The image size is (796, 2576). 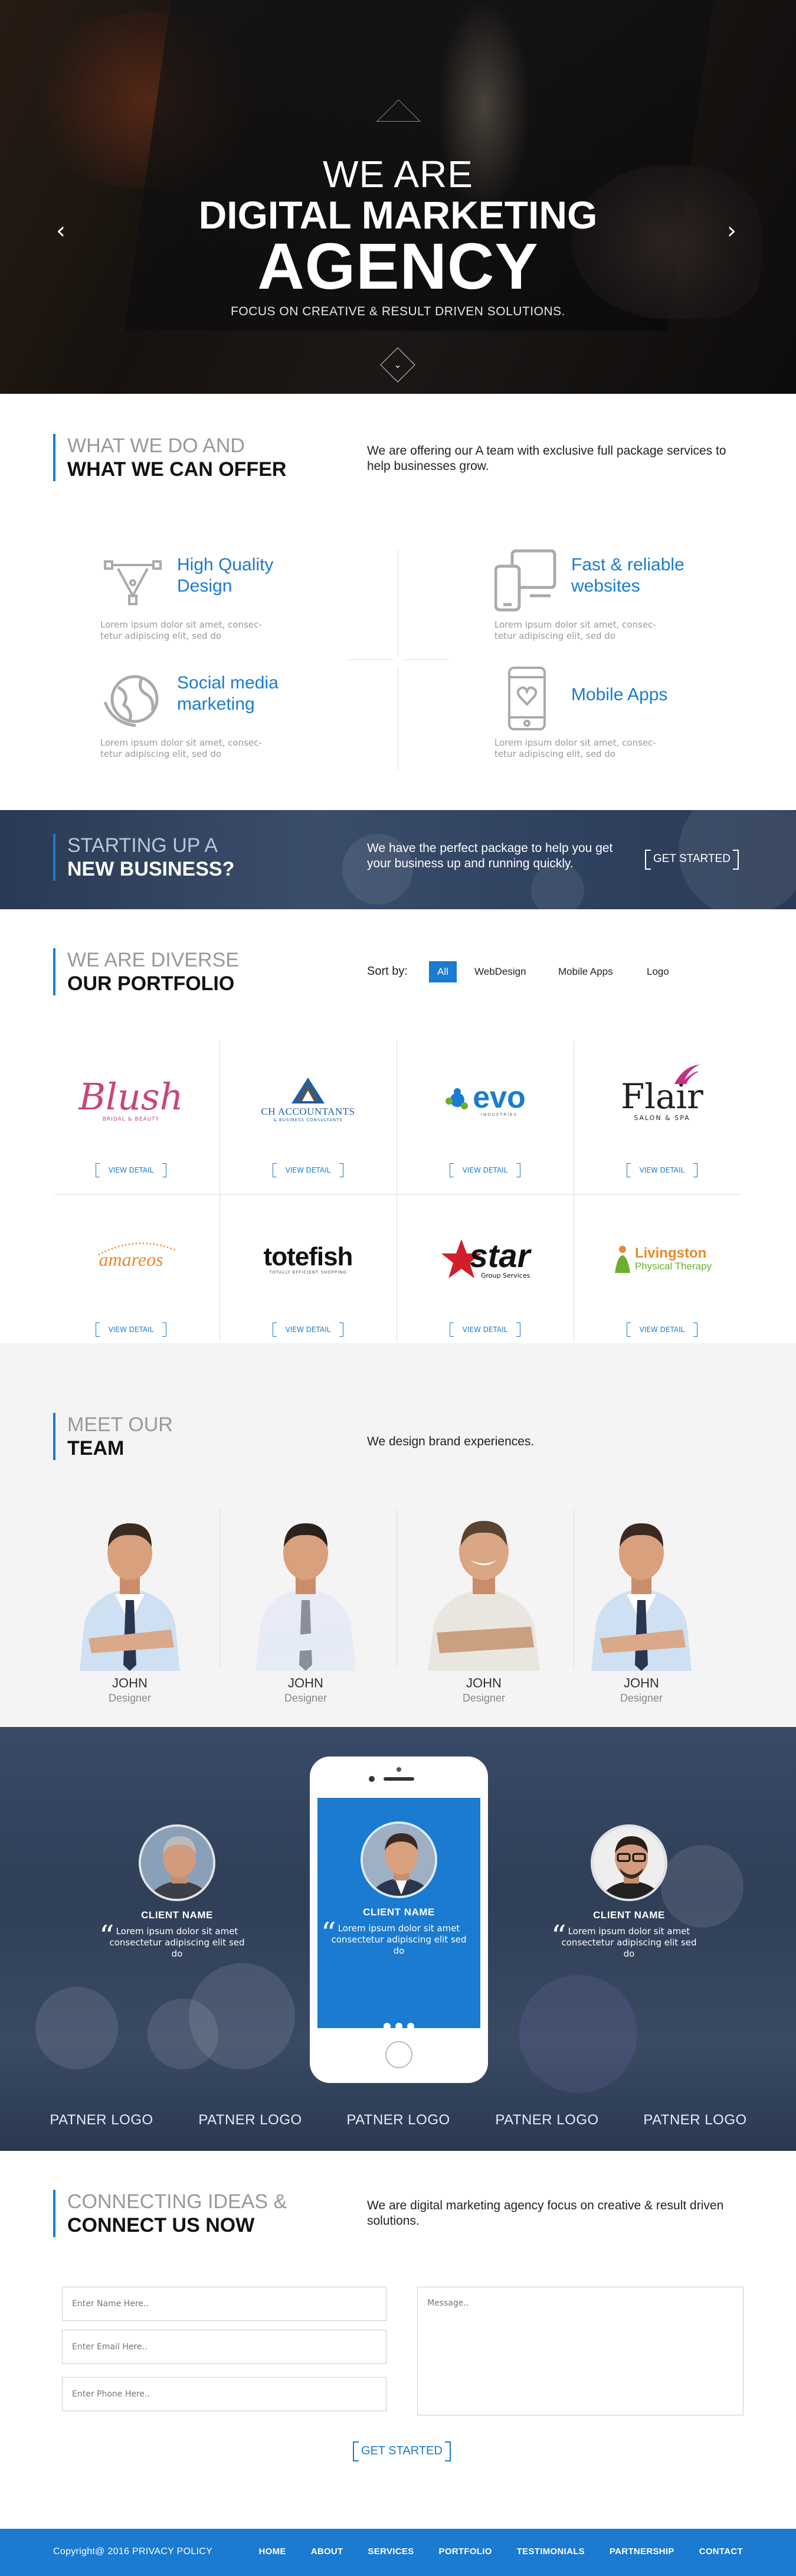 What do you see at coordinates (391, 2551) in the screenshot?
I see `footer-link-services: SERVICES` at bounding box center [391, 2551].